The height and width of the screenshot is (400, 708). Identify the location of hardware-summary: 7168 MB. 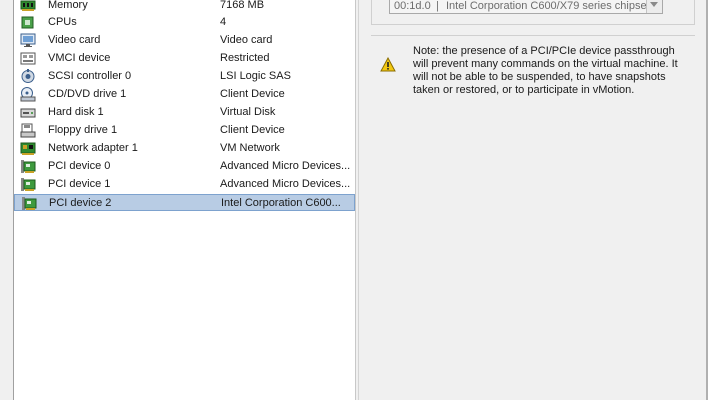
(242, 5).